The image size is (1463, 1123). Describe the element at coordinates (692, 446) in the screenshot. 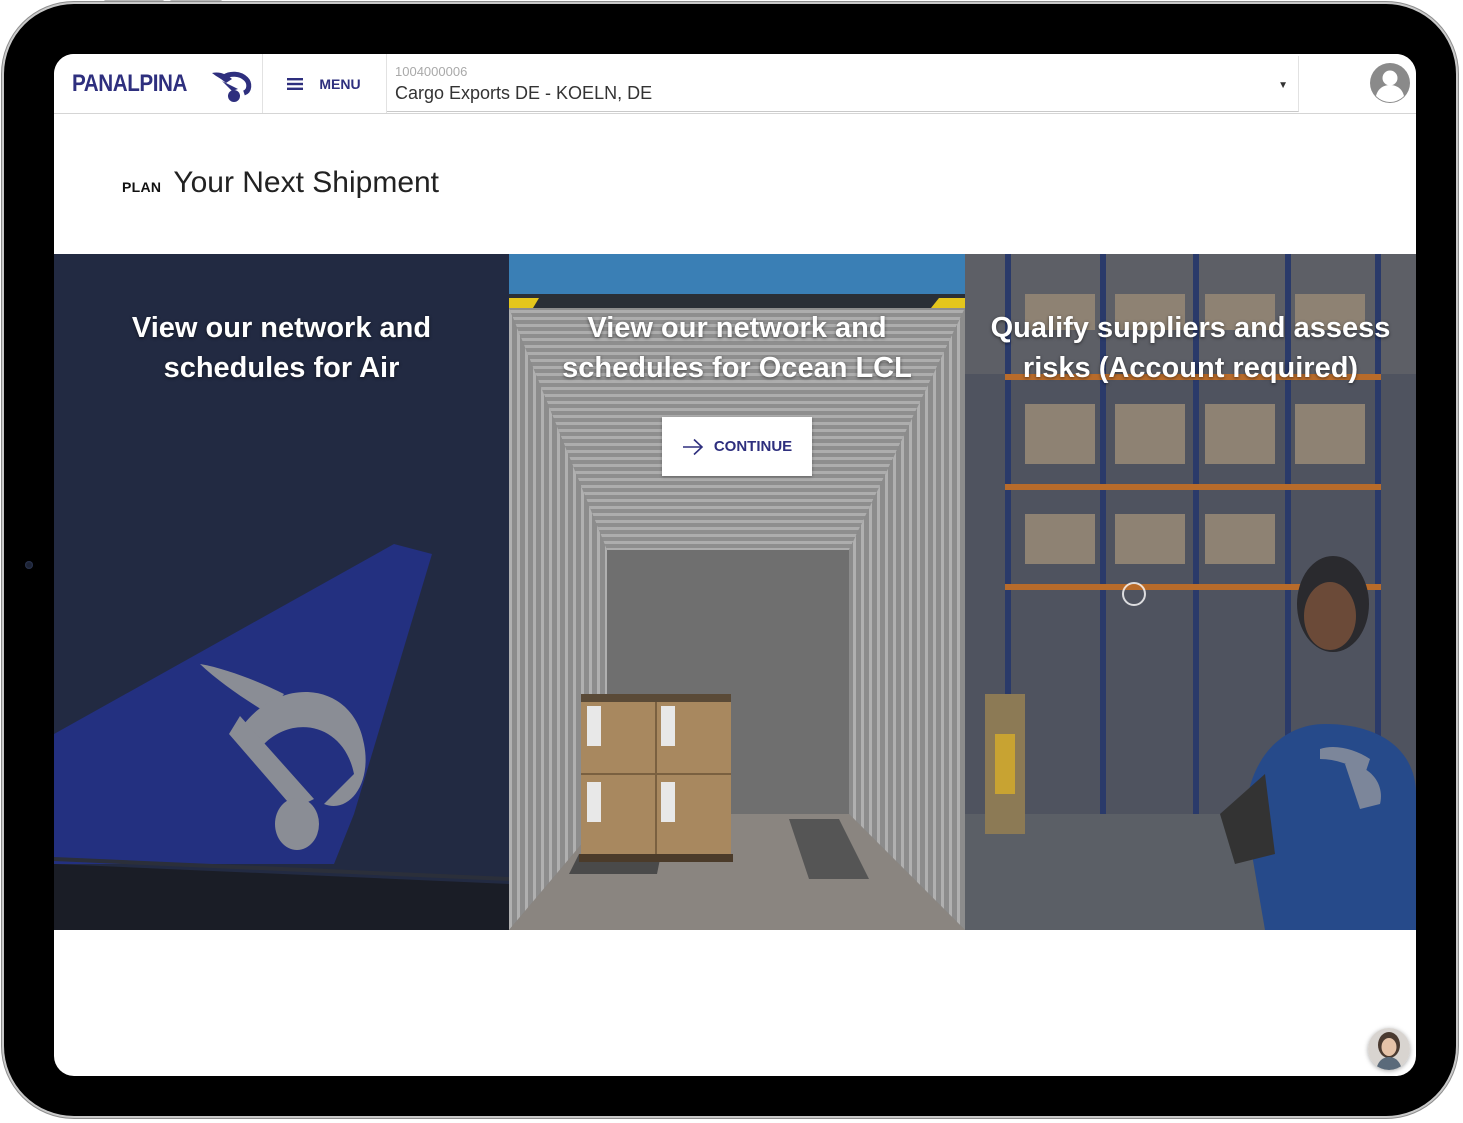

I see `arrow-right-icon` at that location.